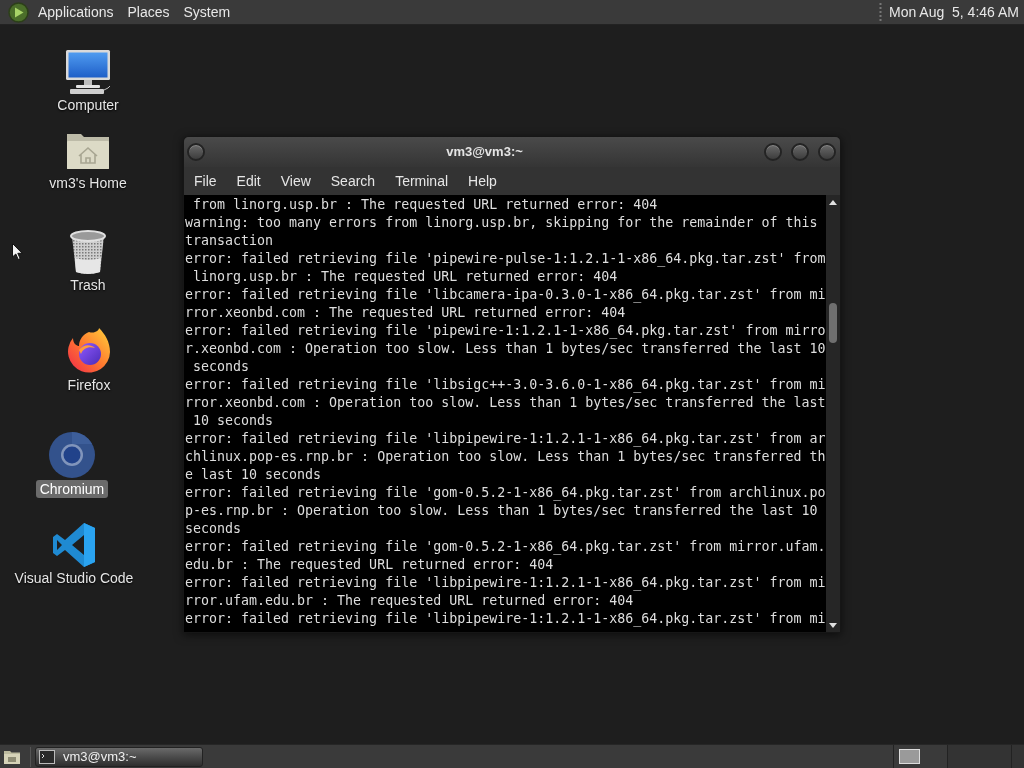  I want to click on scrollbar, so click(833, 413).